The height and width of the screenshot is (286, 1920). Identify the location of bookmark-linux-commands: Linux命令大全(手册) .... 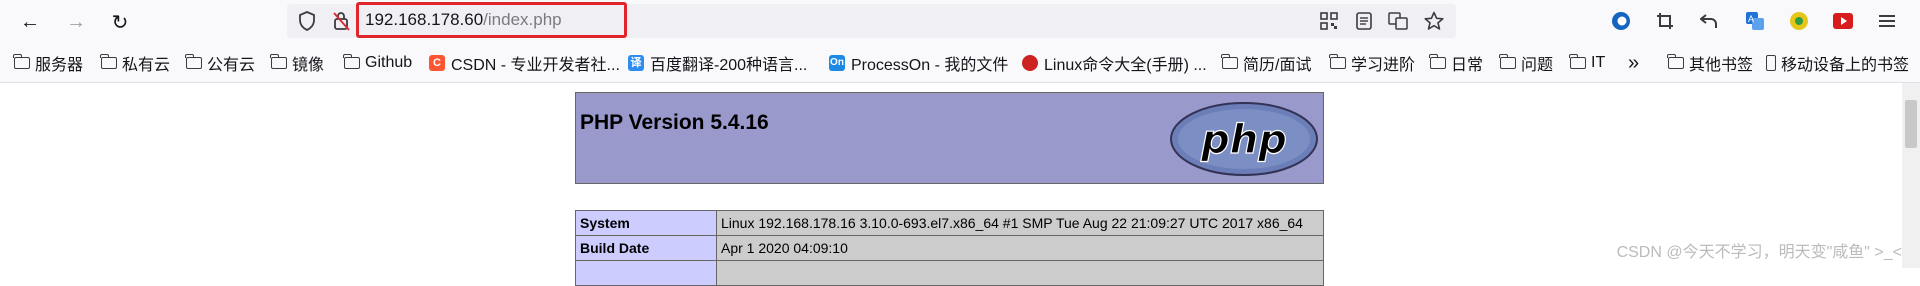
(1114, 63).